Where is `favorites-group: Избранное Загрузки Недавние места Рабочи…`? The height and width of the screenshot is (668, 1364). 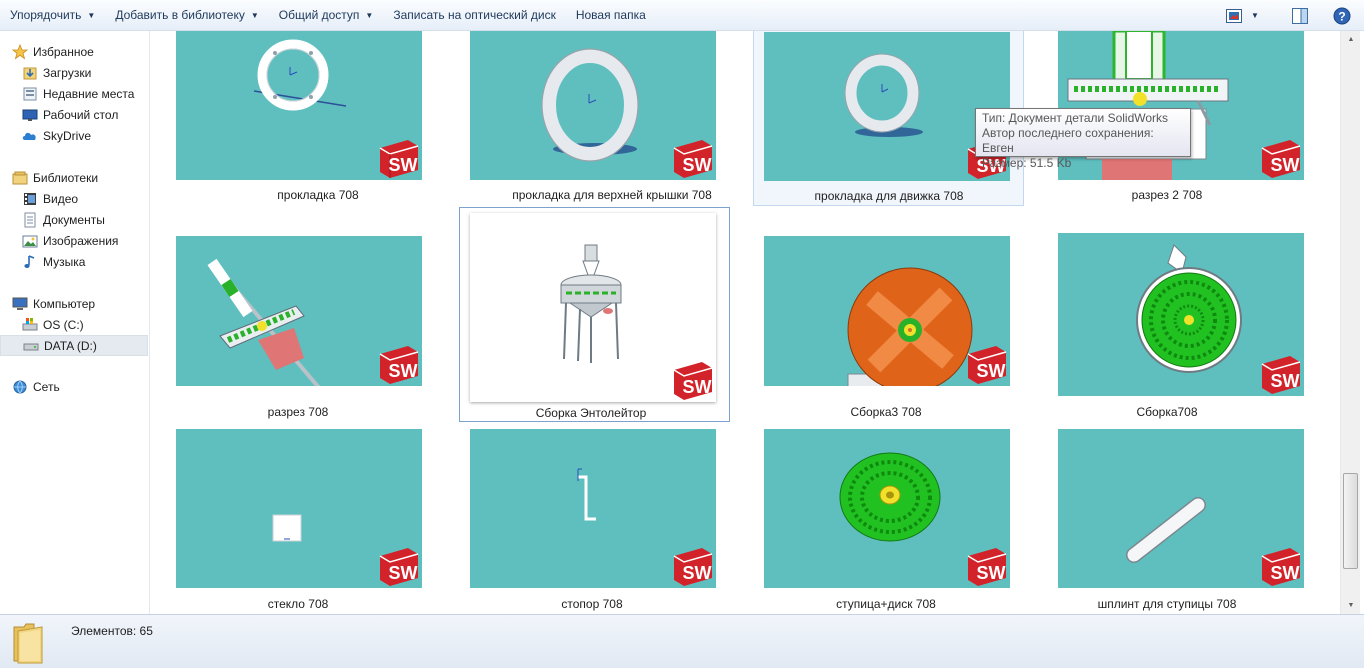
favorites-group: Избранное Загрузки Недавние места Рабочи… is located at coordinates (74, 93).